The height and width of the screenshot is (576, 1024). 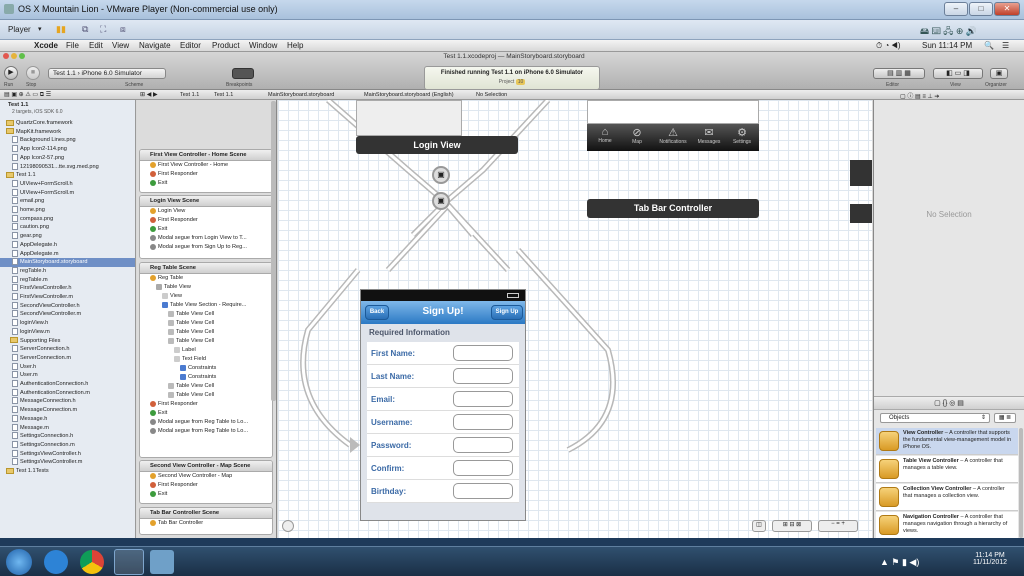 What do you see at coordinates (919, 95) in the screenshot?
I see `inspector-tabs: ▢ ⓘ ▤ ≡ ⊥ ➔` at bounding box center [919, 95].